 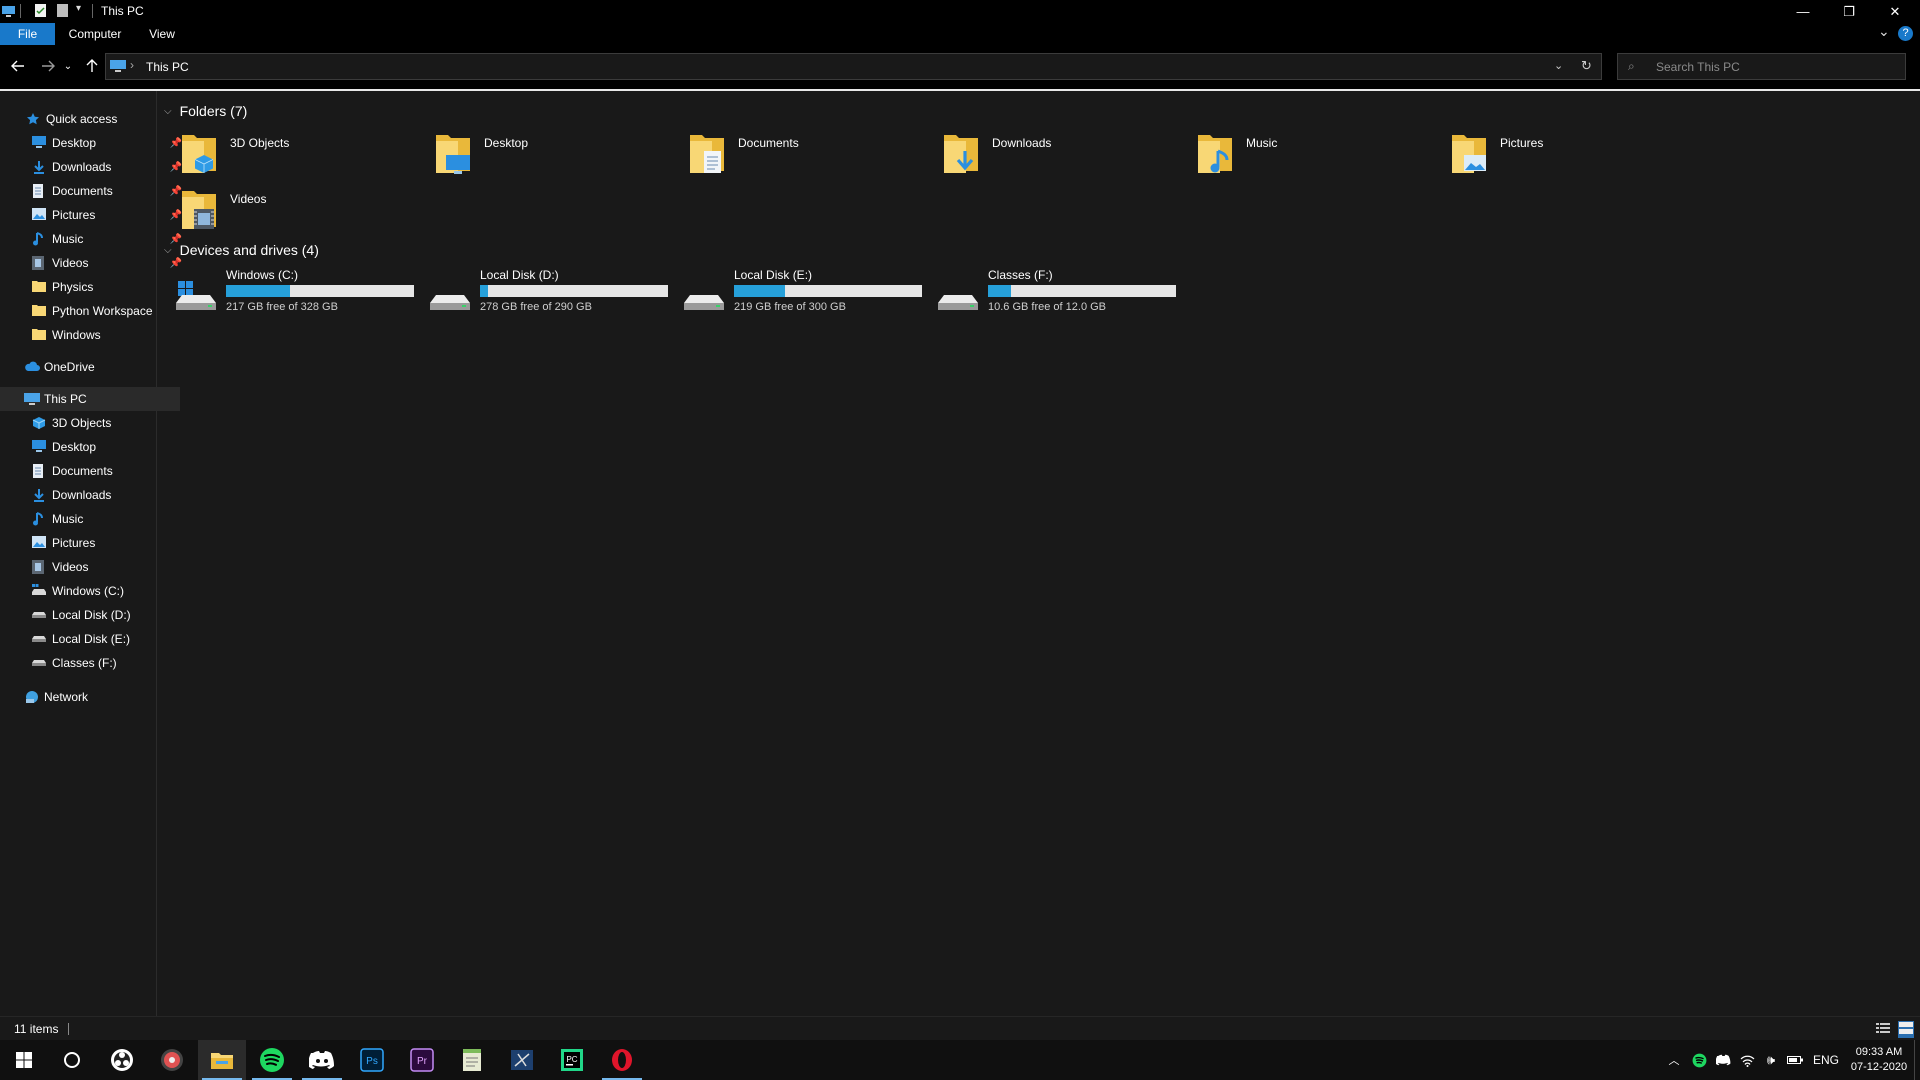 I want to click on drive-free-space: 219 GB free of 300 GB, so click(x=790, y=307).